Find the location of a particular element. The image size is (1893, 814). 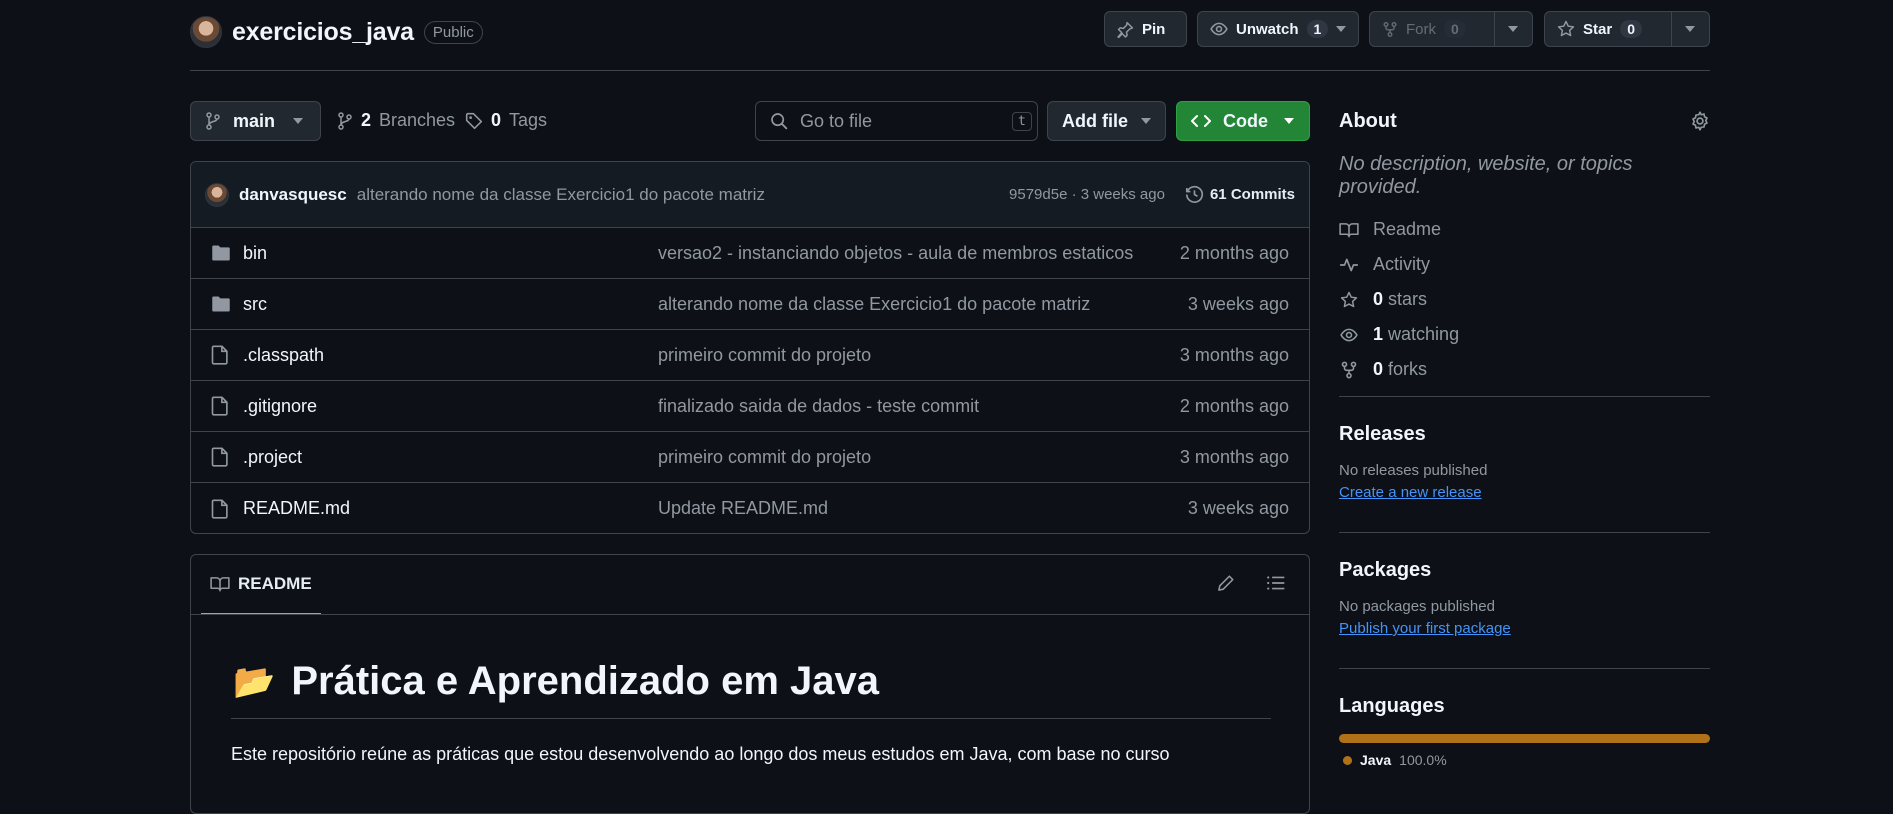

readme-tab: README is located at coordinates (261, 585).